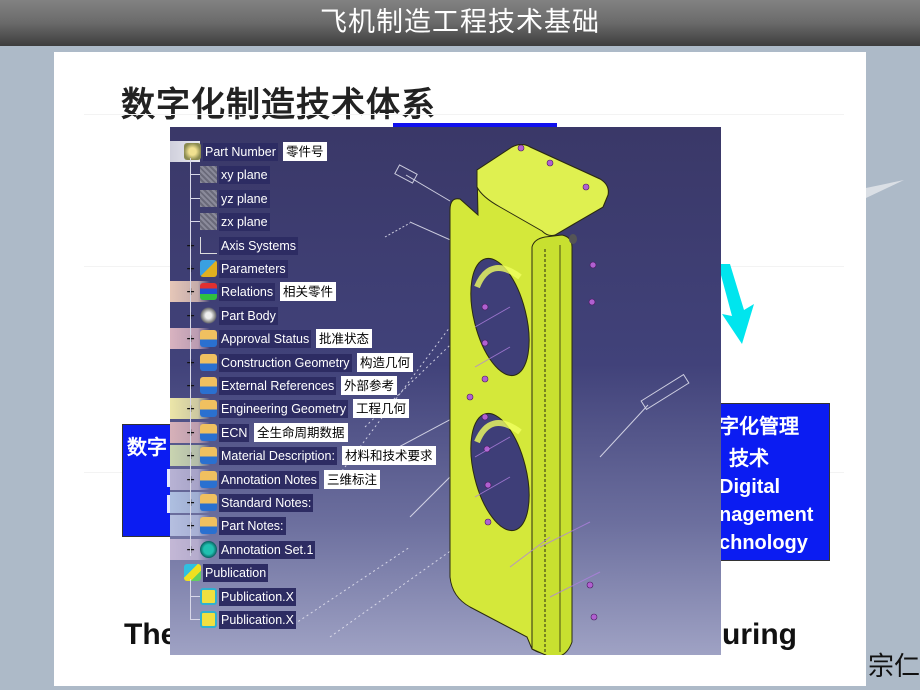  What do you see at coordinates (266, 503) in the screenshot?
I see `tree-node-label: Standard Notes:` at bounding box center [266, 503].